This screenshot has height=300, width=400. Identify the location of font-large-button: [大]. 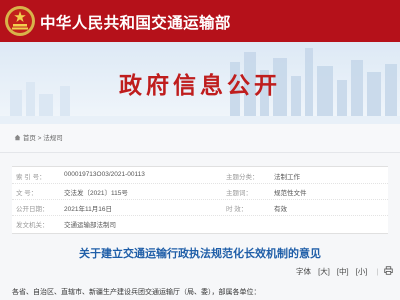
(324, 271).